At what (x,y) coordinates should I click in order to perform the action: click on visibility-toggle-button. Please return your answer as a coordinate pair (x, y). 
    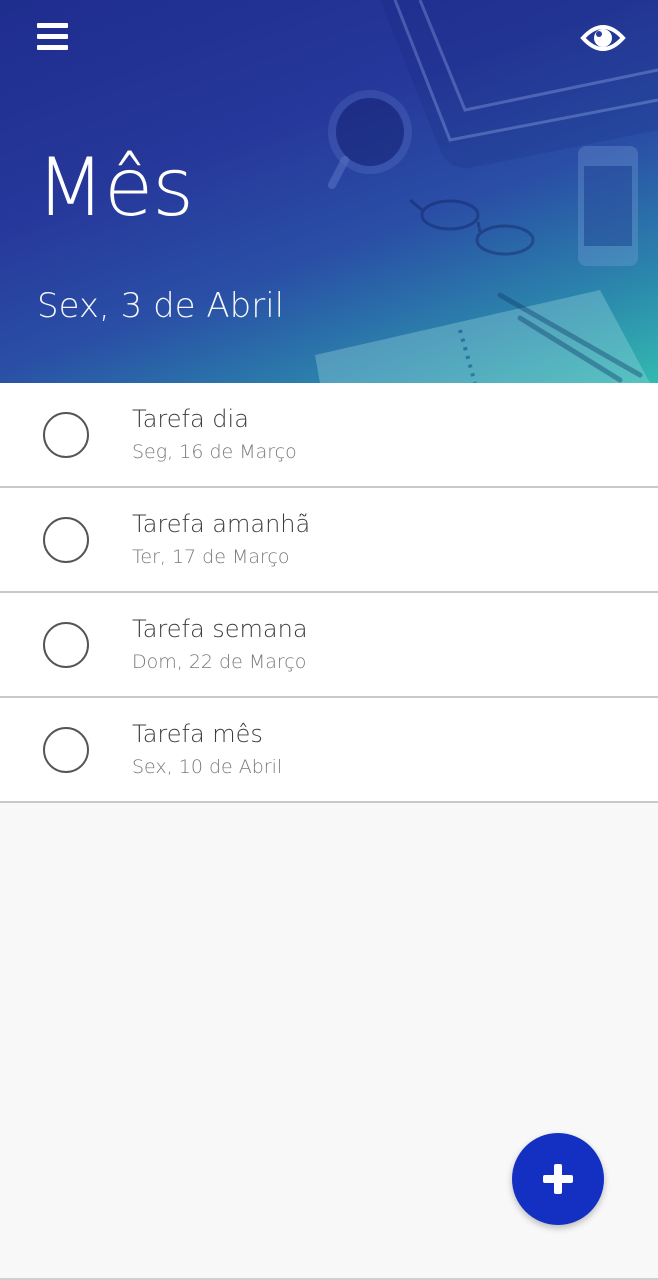
    Looking at the image, I should click on (603, 38).